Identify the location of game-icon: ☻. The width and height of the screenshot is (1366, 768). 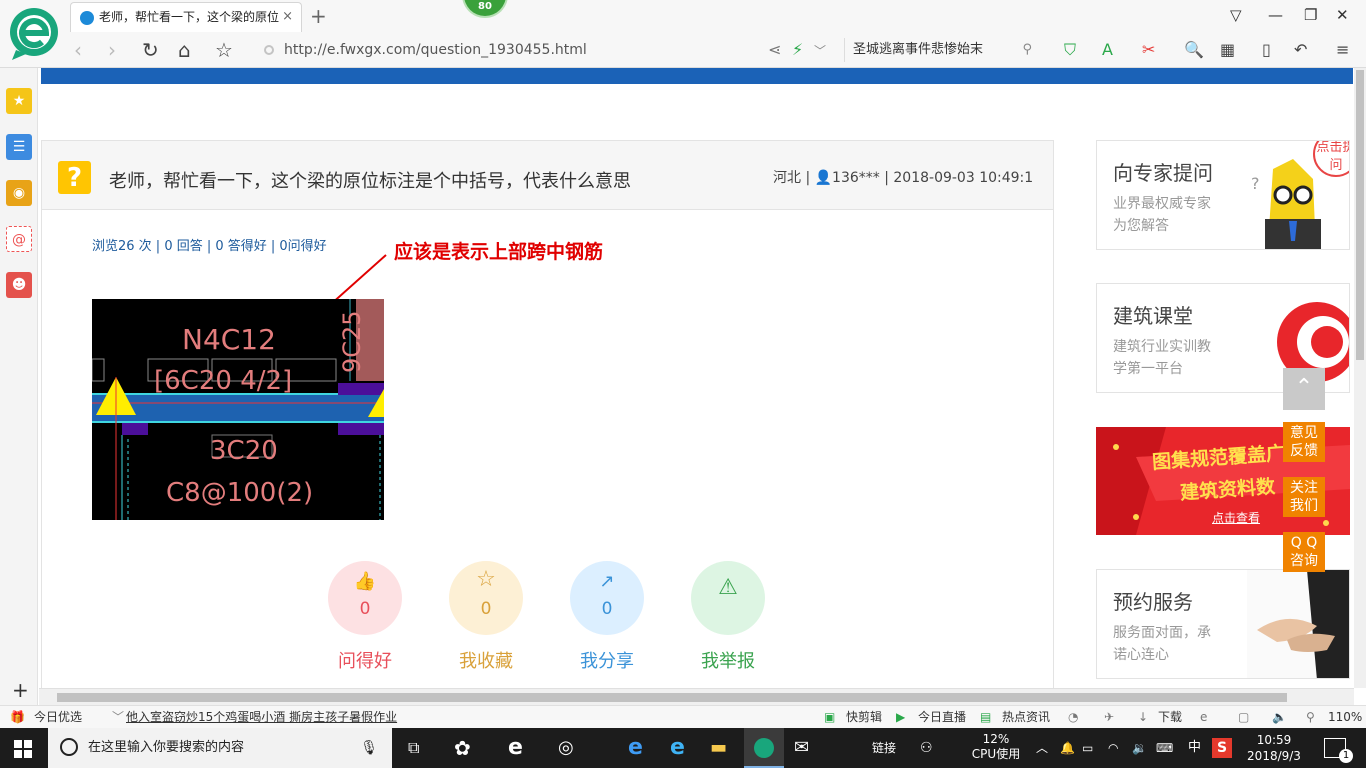
(19, 285).